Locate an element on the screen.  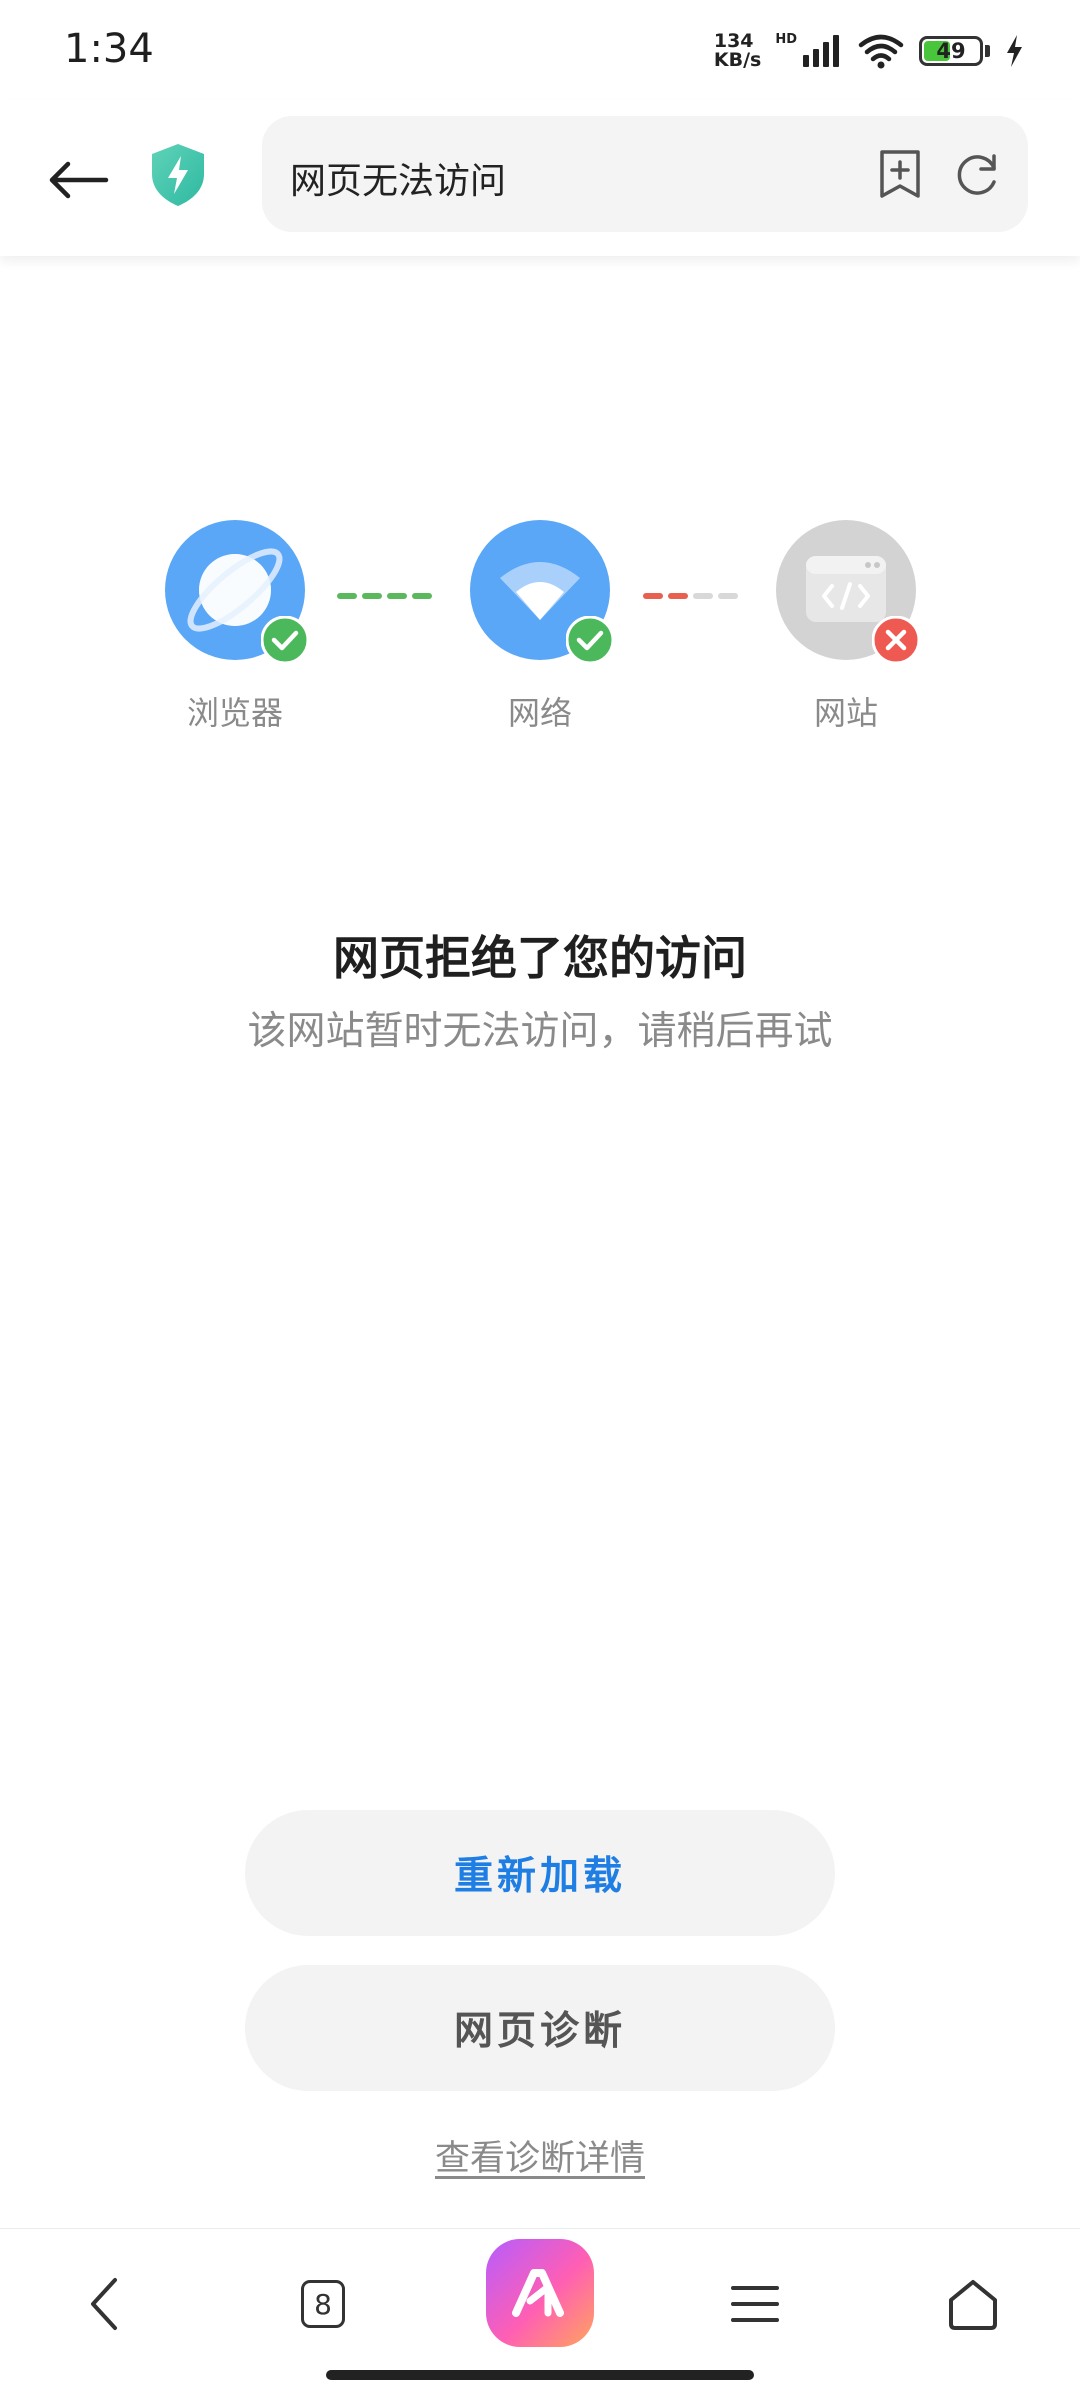
tab-count-icon: 8 is located at coordinates (323, 2304).